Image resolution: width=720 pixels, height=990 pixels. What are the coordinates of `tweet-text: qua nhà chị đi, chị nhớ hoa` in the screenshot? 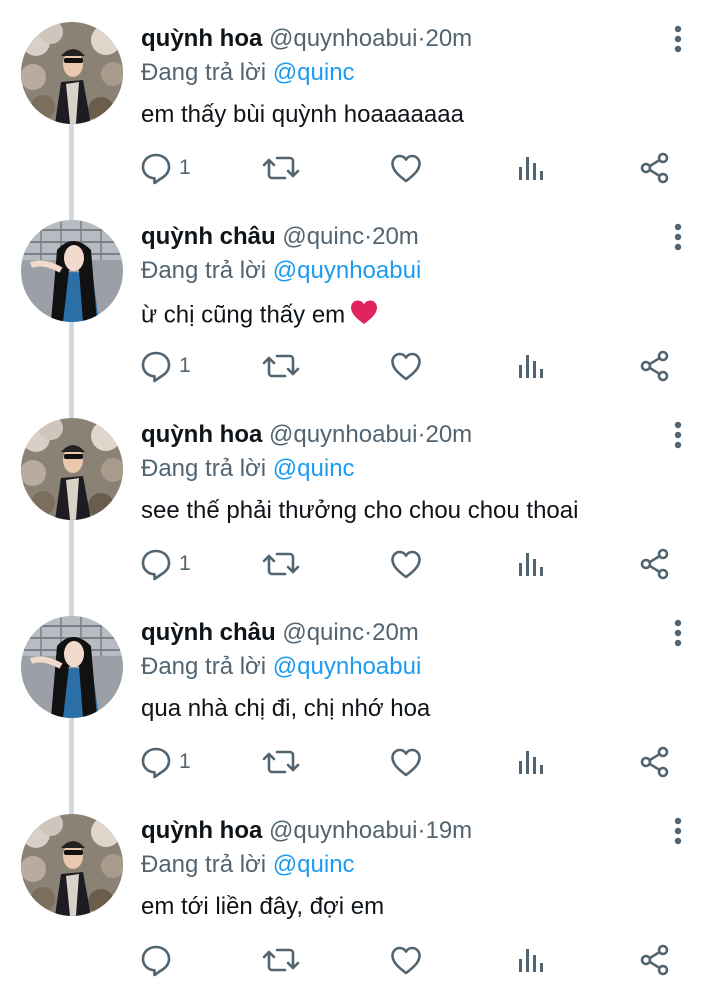 It's located at (285, 709).